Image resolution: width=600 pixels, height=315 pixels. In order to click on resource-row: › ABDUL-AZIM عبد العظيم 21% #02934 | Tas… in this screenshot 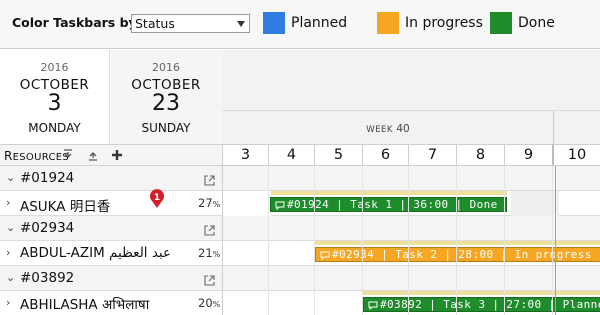, I will do `click(300, 253)`.